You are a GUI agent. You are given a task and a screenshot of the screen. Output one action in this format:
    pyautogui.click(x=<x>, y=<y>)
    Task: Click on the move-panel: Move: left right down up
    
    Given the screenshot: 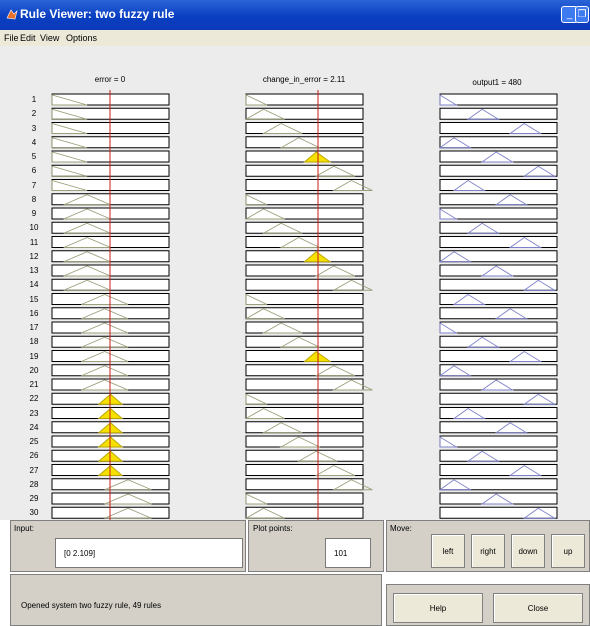 What is the action you would take?
    pyautogui.click(x=488, y=546)
    